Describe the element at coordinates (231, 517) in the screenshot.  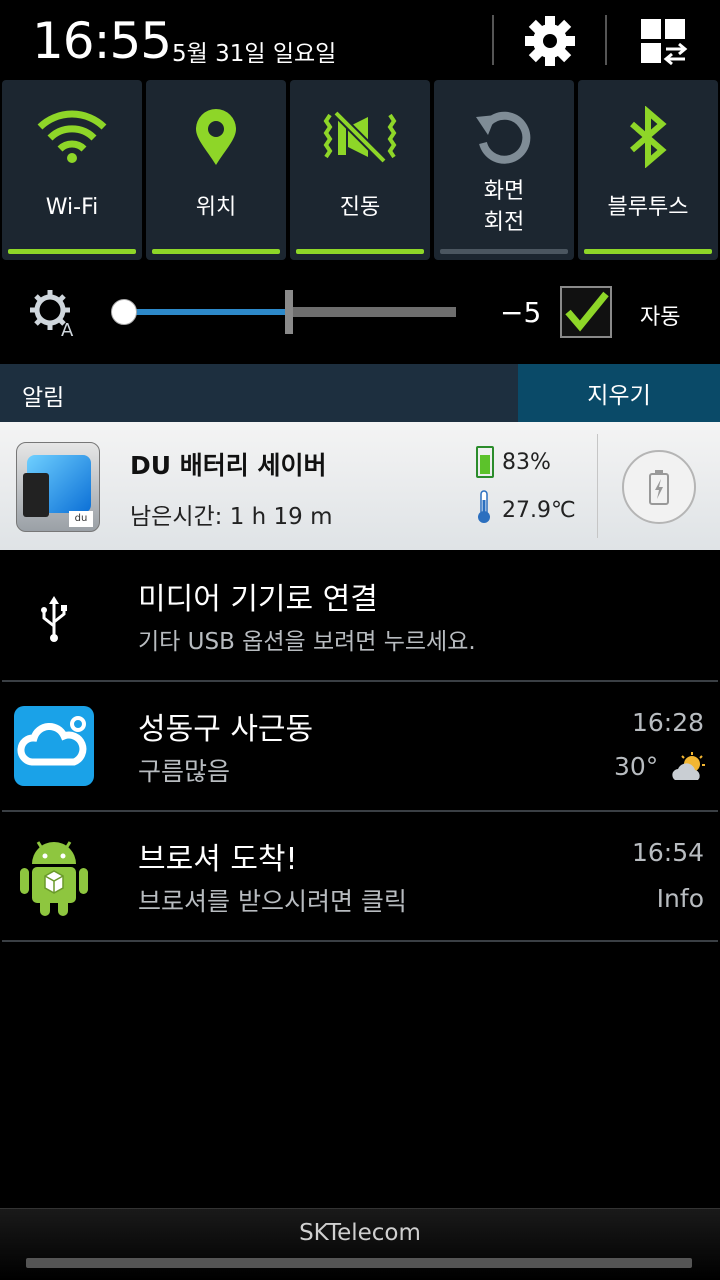
I see `du-battery-remaining: 남은시간: 1 h 19 m` at that location.